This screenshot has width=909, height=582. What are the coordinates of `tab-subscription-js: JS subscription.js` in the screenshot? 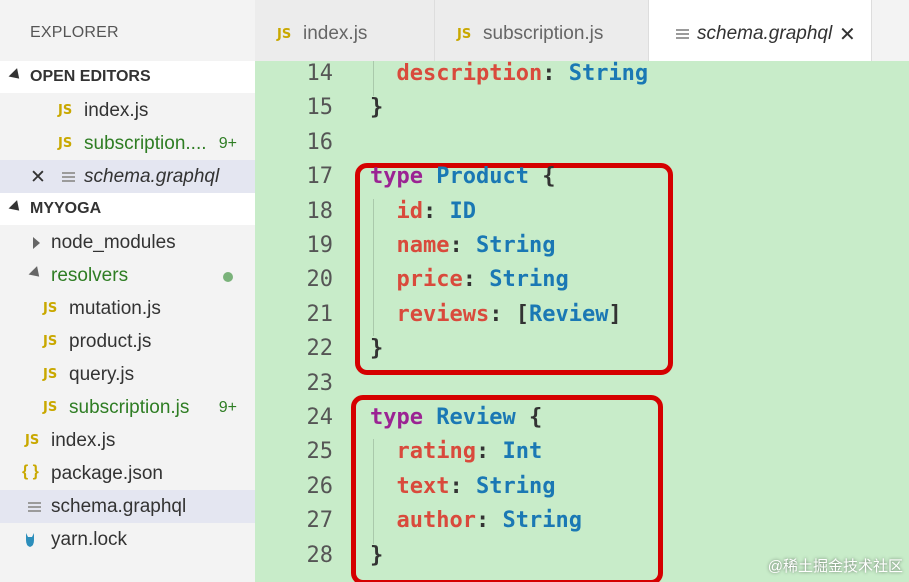 It's located at (542, 30).